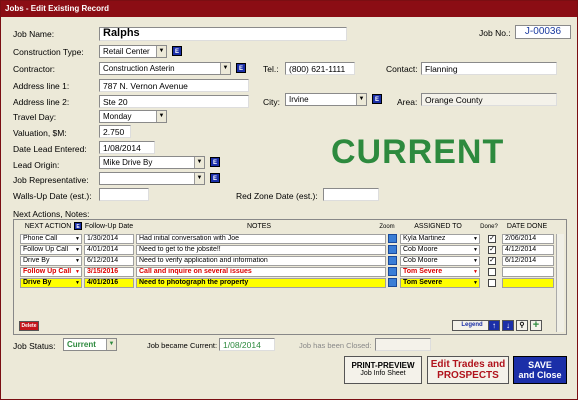  I want to click on red-zone-label: Red Zone Date (est.):, so click(277, 196).